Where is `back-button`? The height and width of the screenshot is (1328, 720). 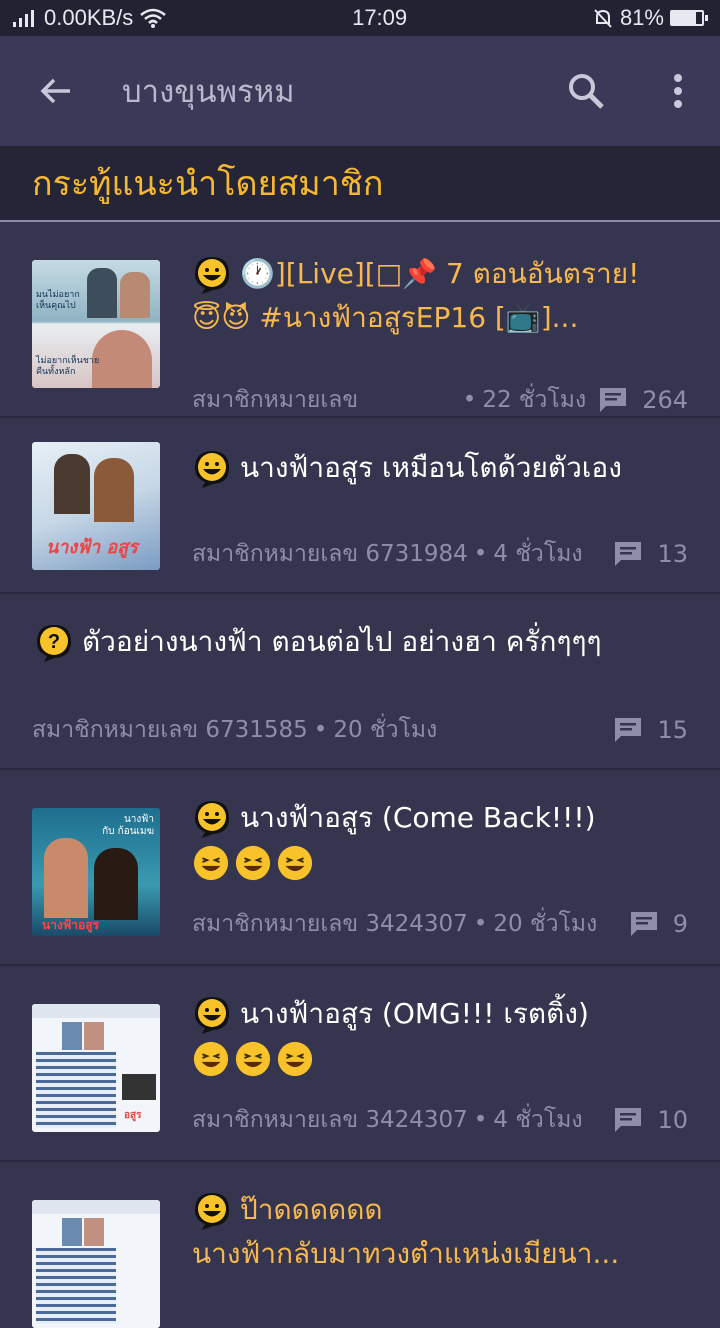
back-button is located at coordinates (56, 91).